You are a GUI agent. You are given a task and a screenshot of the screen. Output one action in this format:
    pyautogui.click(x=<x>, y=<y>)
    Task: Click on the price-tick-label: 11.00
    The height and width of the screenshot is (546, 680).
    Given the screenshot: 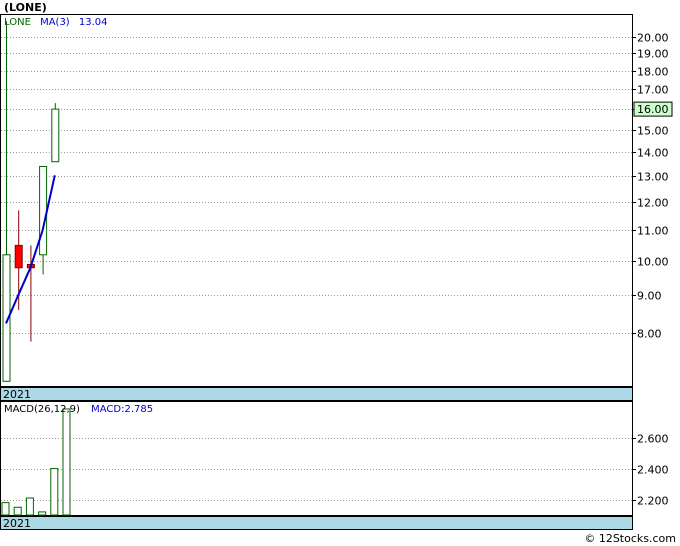 What is the action you would take?
    pyautogui.click(x=653, y=231)
    